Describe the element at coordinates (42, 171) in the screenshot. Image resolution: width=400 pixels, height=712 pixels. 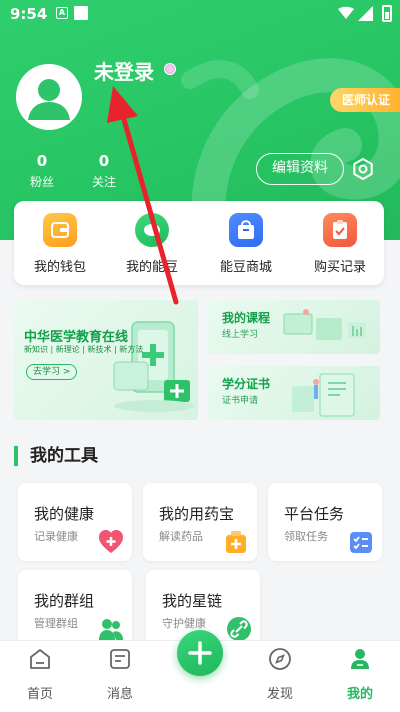
I see `stat-fans: 0 粉丝` at that location.